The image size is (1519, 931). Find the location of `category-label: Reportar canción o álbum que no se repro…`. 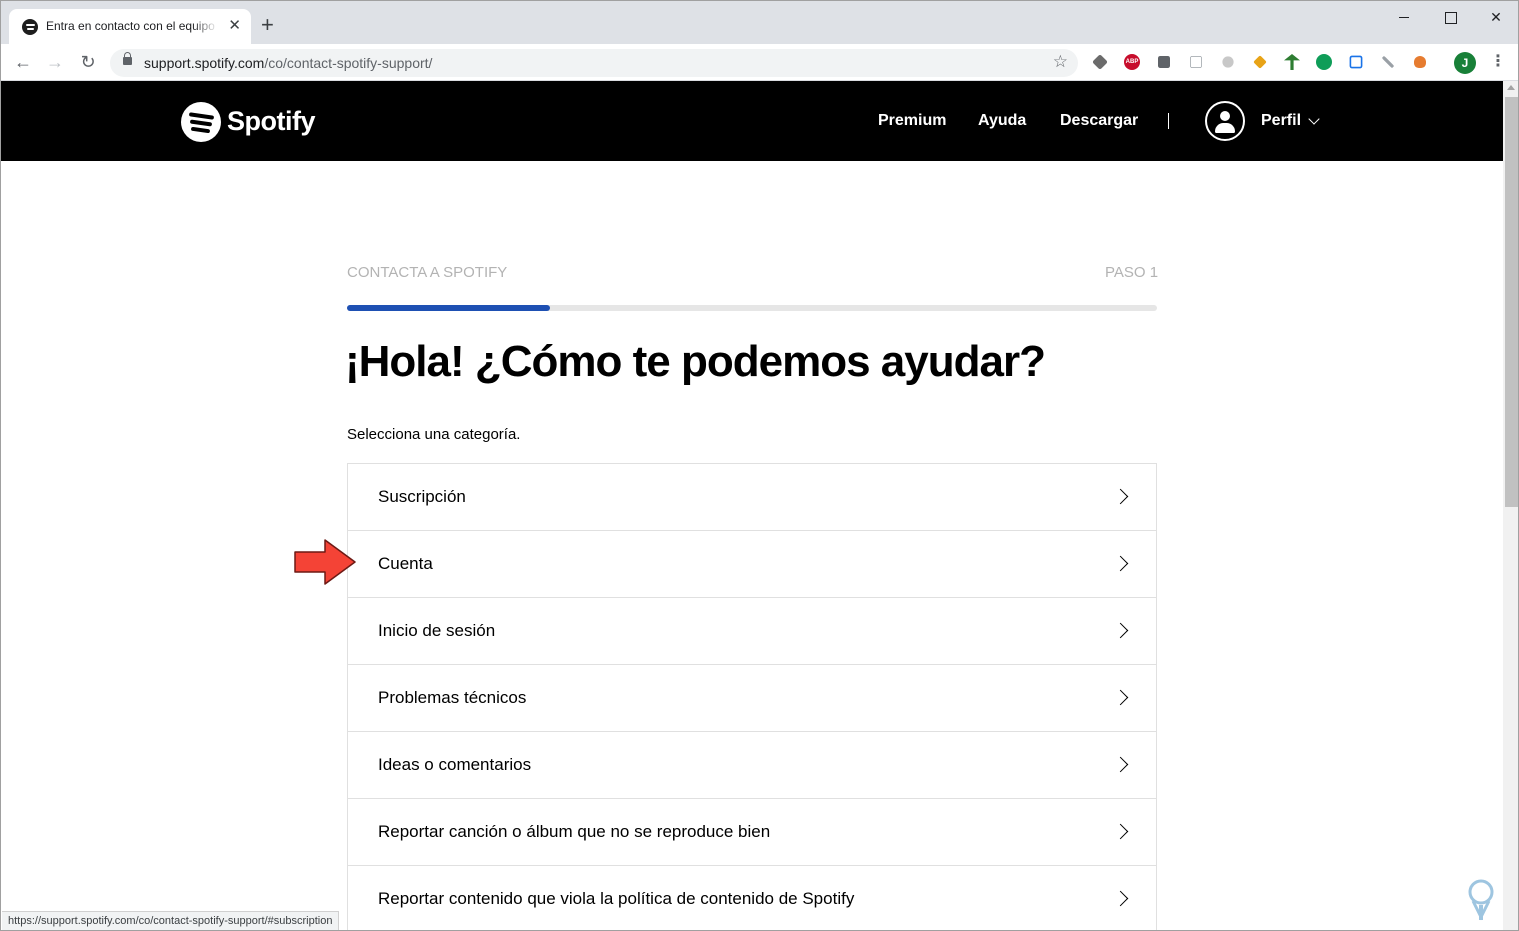

category-label: Reportar canción o álbum que no se repro… is located at coordinates (574, 831).